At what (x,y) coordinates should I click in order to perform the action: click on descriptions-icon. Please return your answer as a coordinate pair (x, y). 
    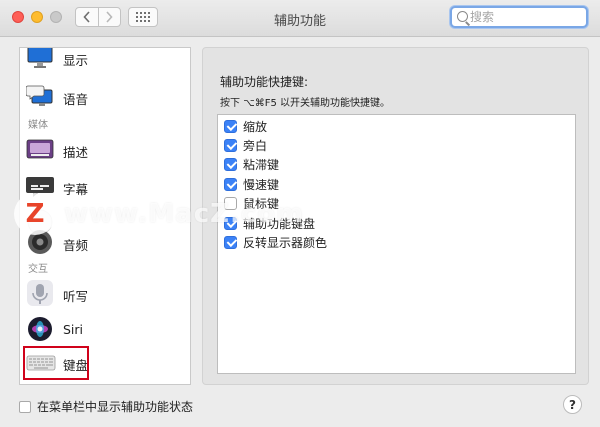
    Looking at the image, I should click on (40, 149).